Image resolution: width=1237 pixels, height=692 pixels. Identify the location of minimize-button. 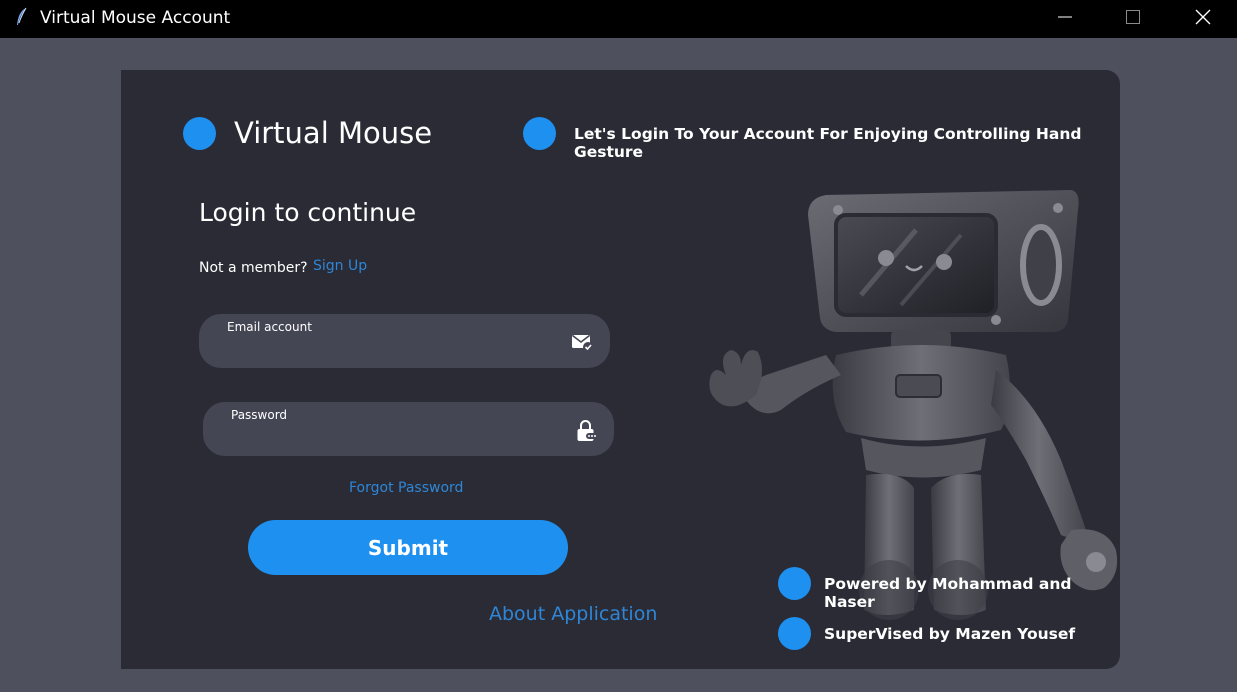
(1065, 19).